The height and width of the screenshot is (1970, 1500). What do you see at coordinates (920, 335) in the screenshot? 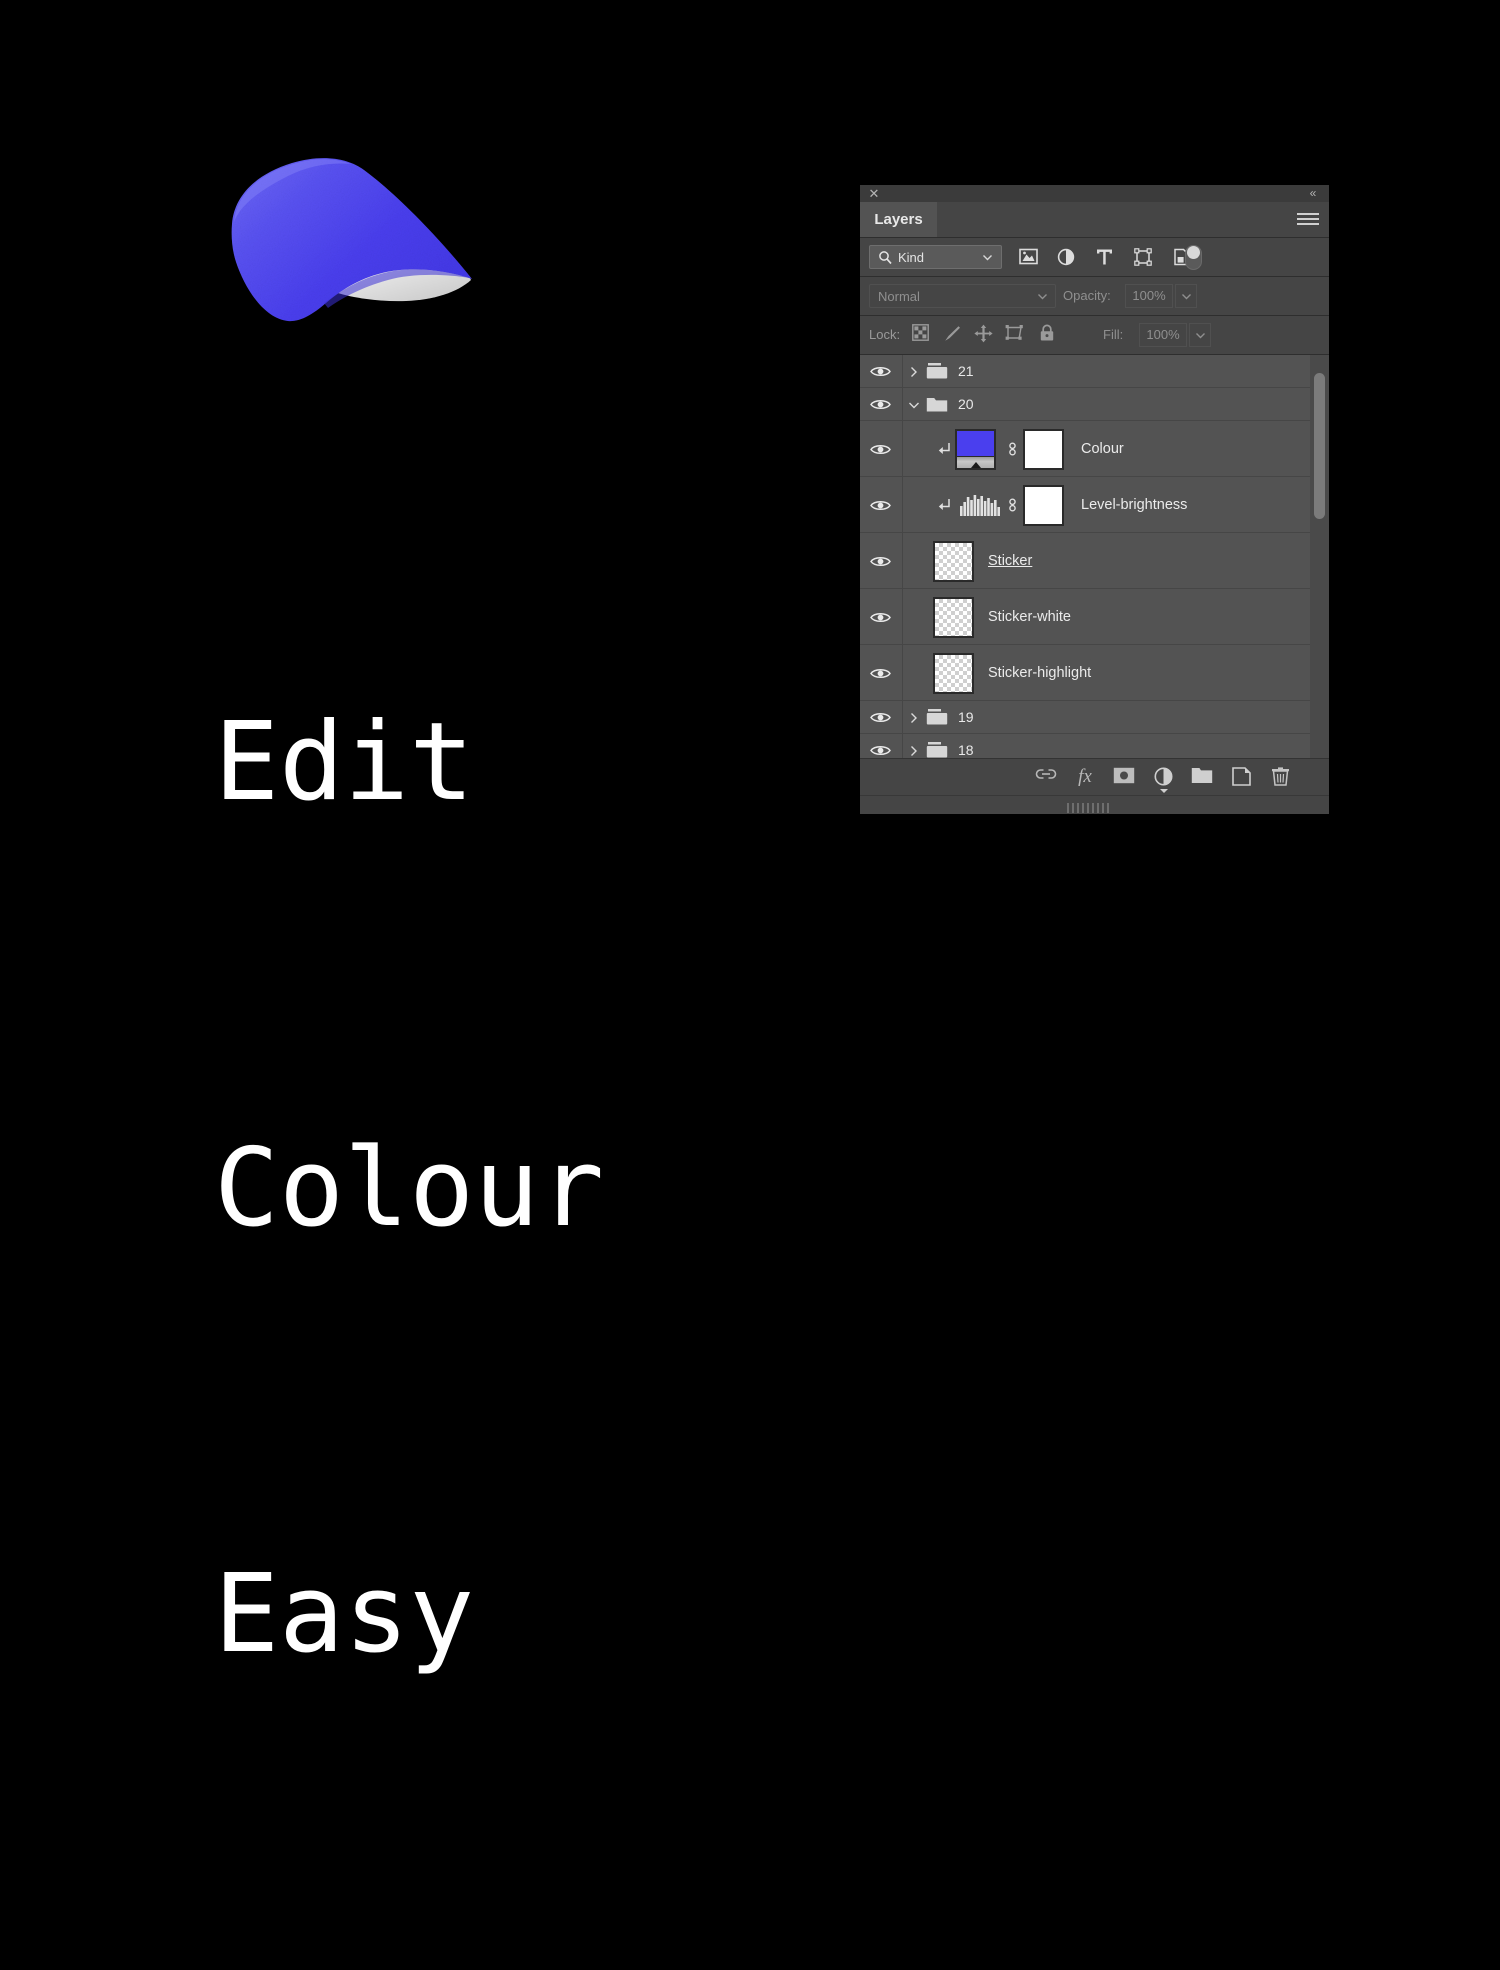
I see `lock-transparent-pixels-icon` at bounding box center [920, 335].